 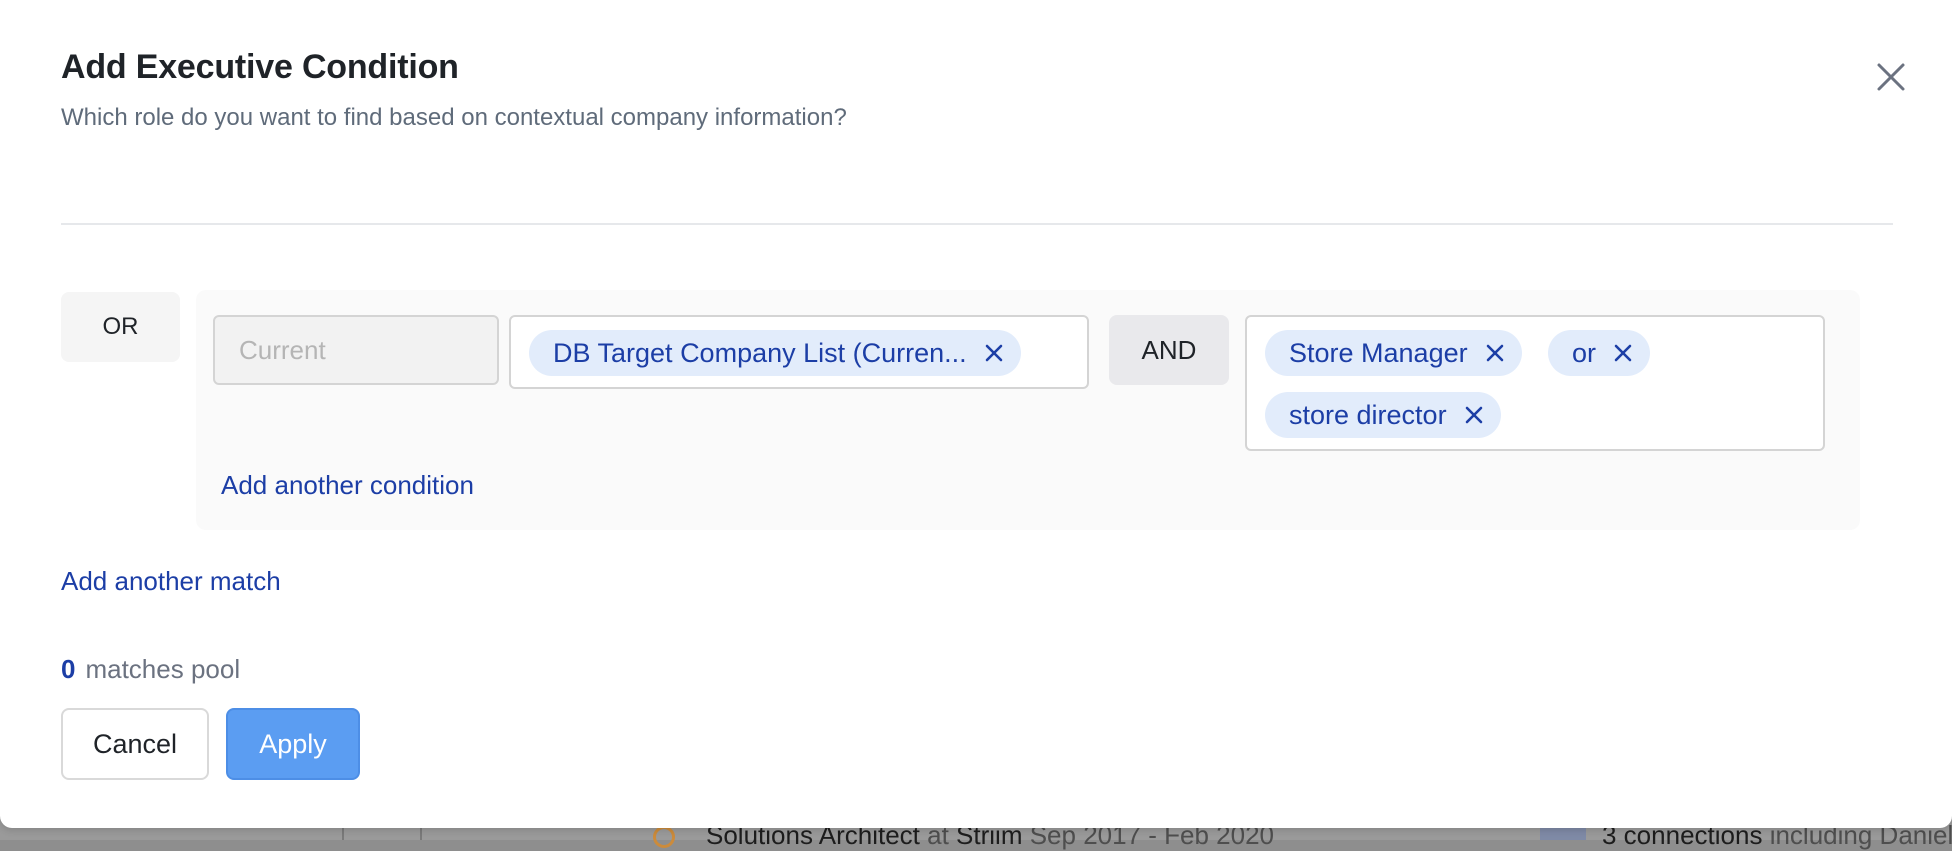 I want to click on role-chip: store director, so click(x=1383, y=415).